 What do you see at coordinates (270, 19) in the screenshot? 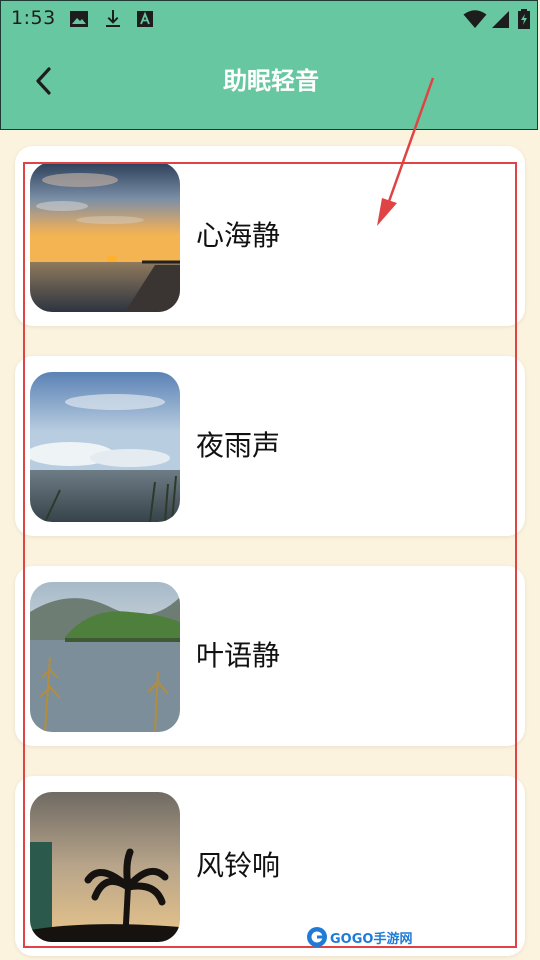
I see `status-bar: 1:53` at bounding box center [270, 19].